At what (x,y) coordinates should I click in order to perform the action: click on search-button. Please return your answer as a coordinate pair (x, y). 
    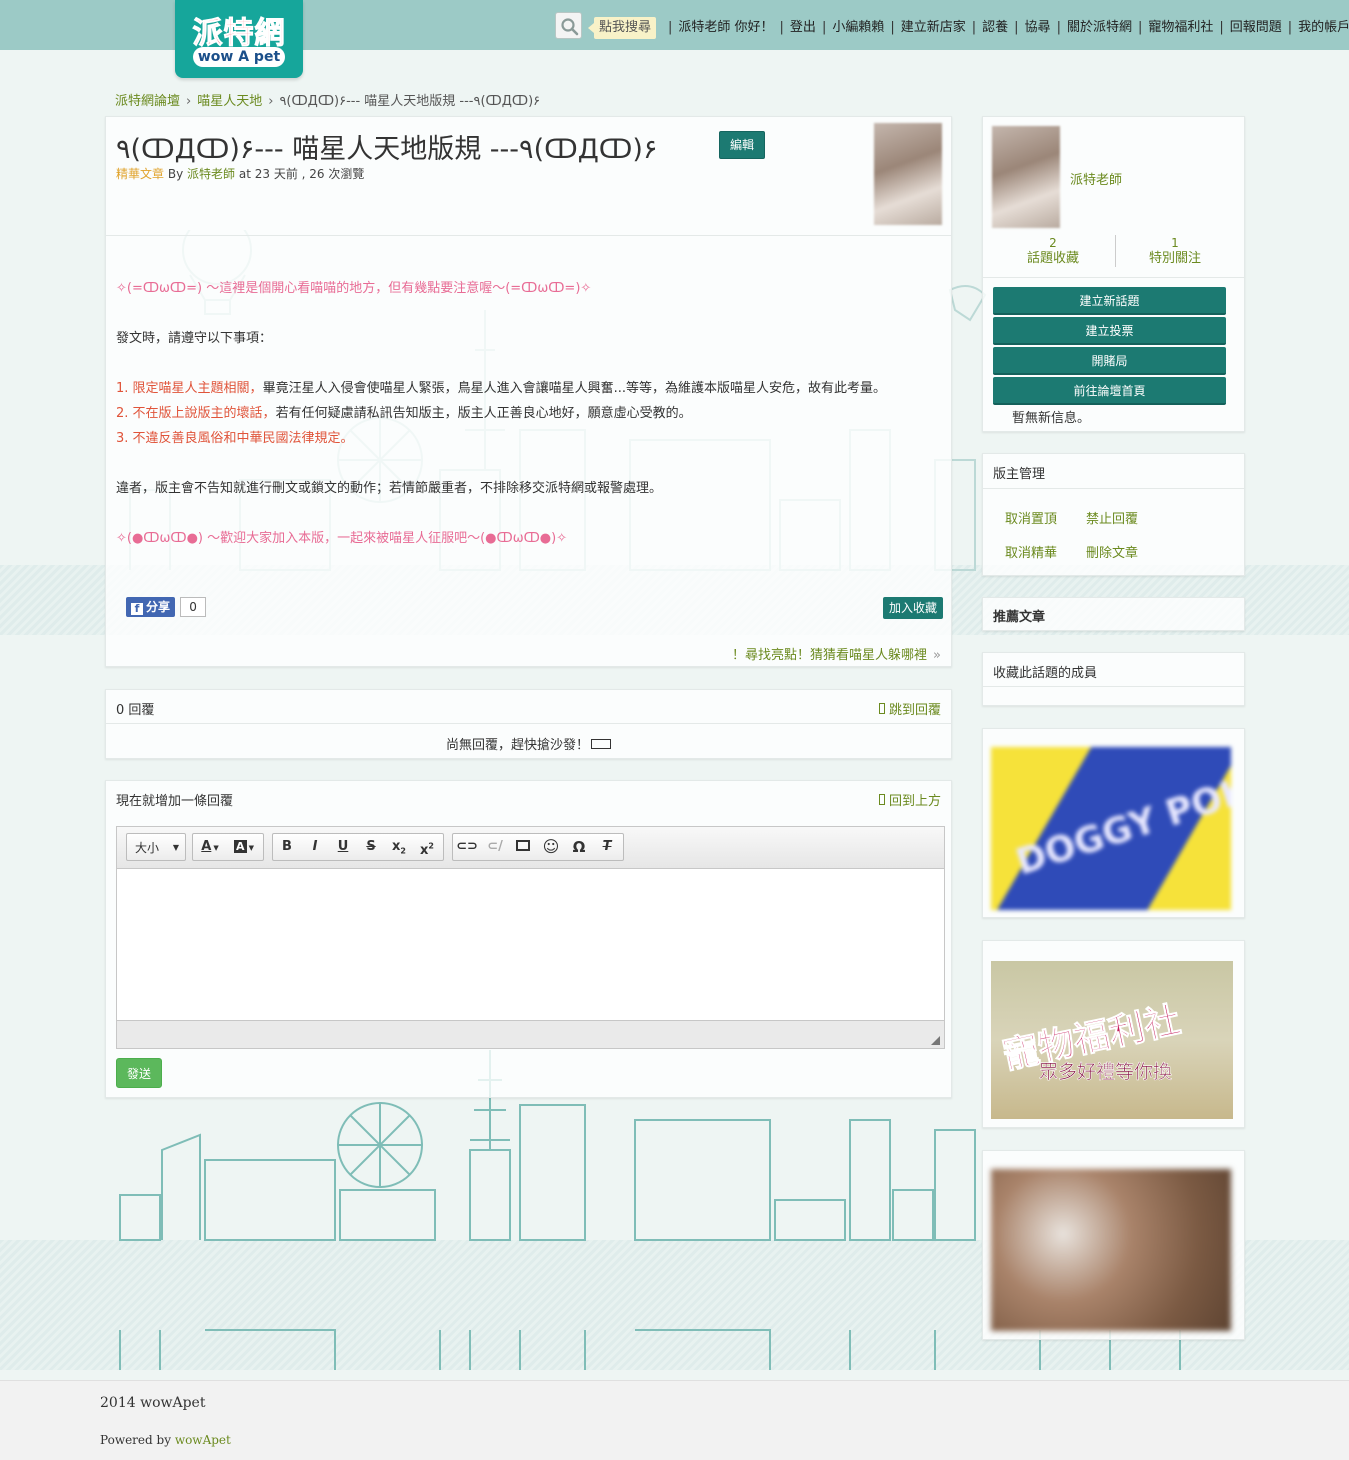
    Looking at the image, I should click on (568, 25).